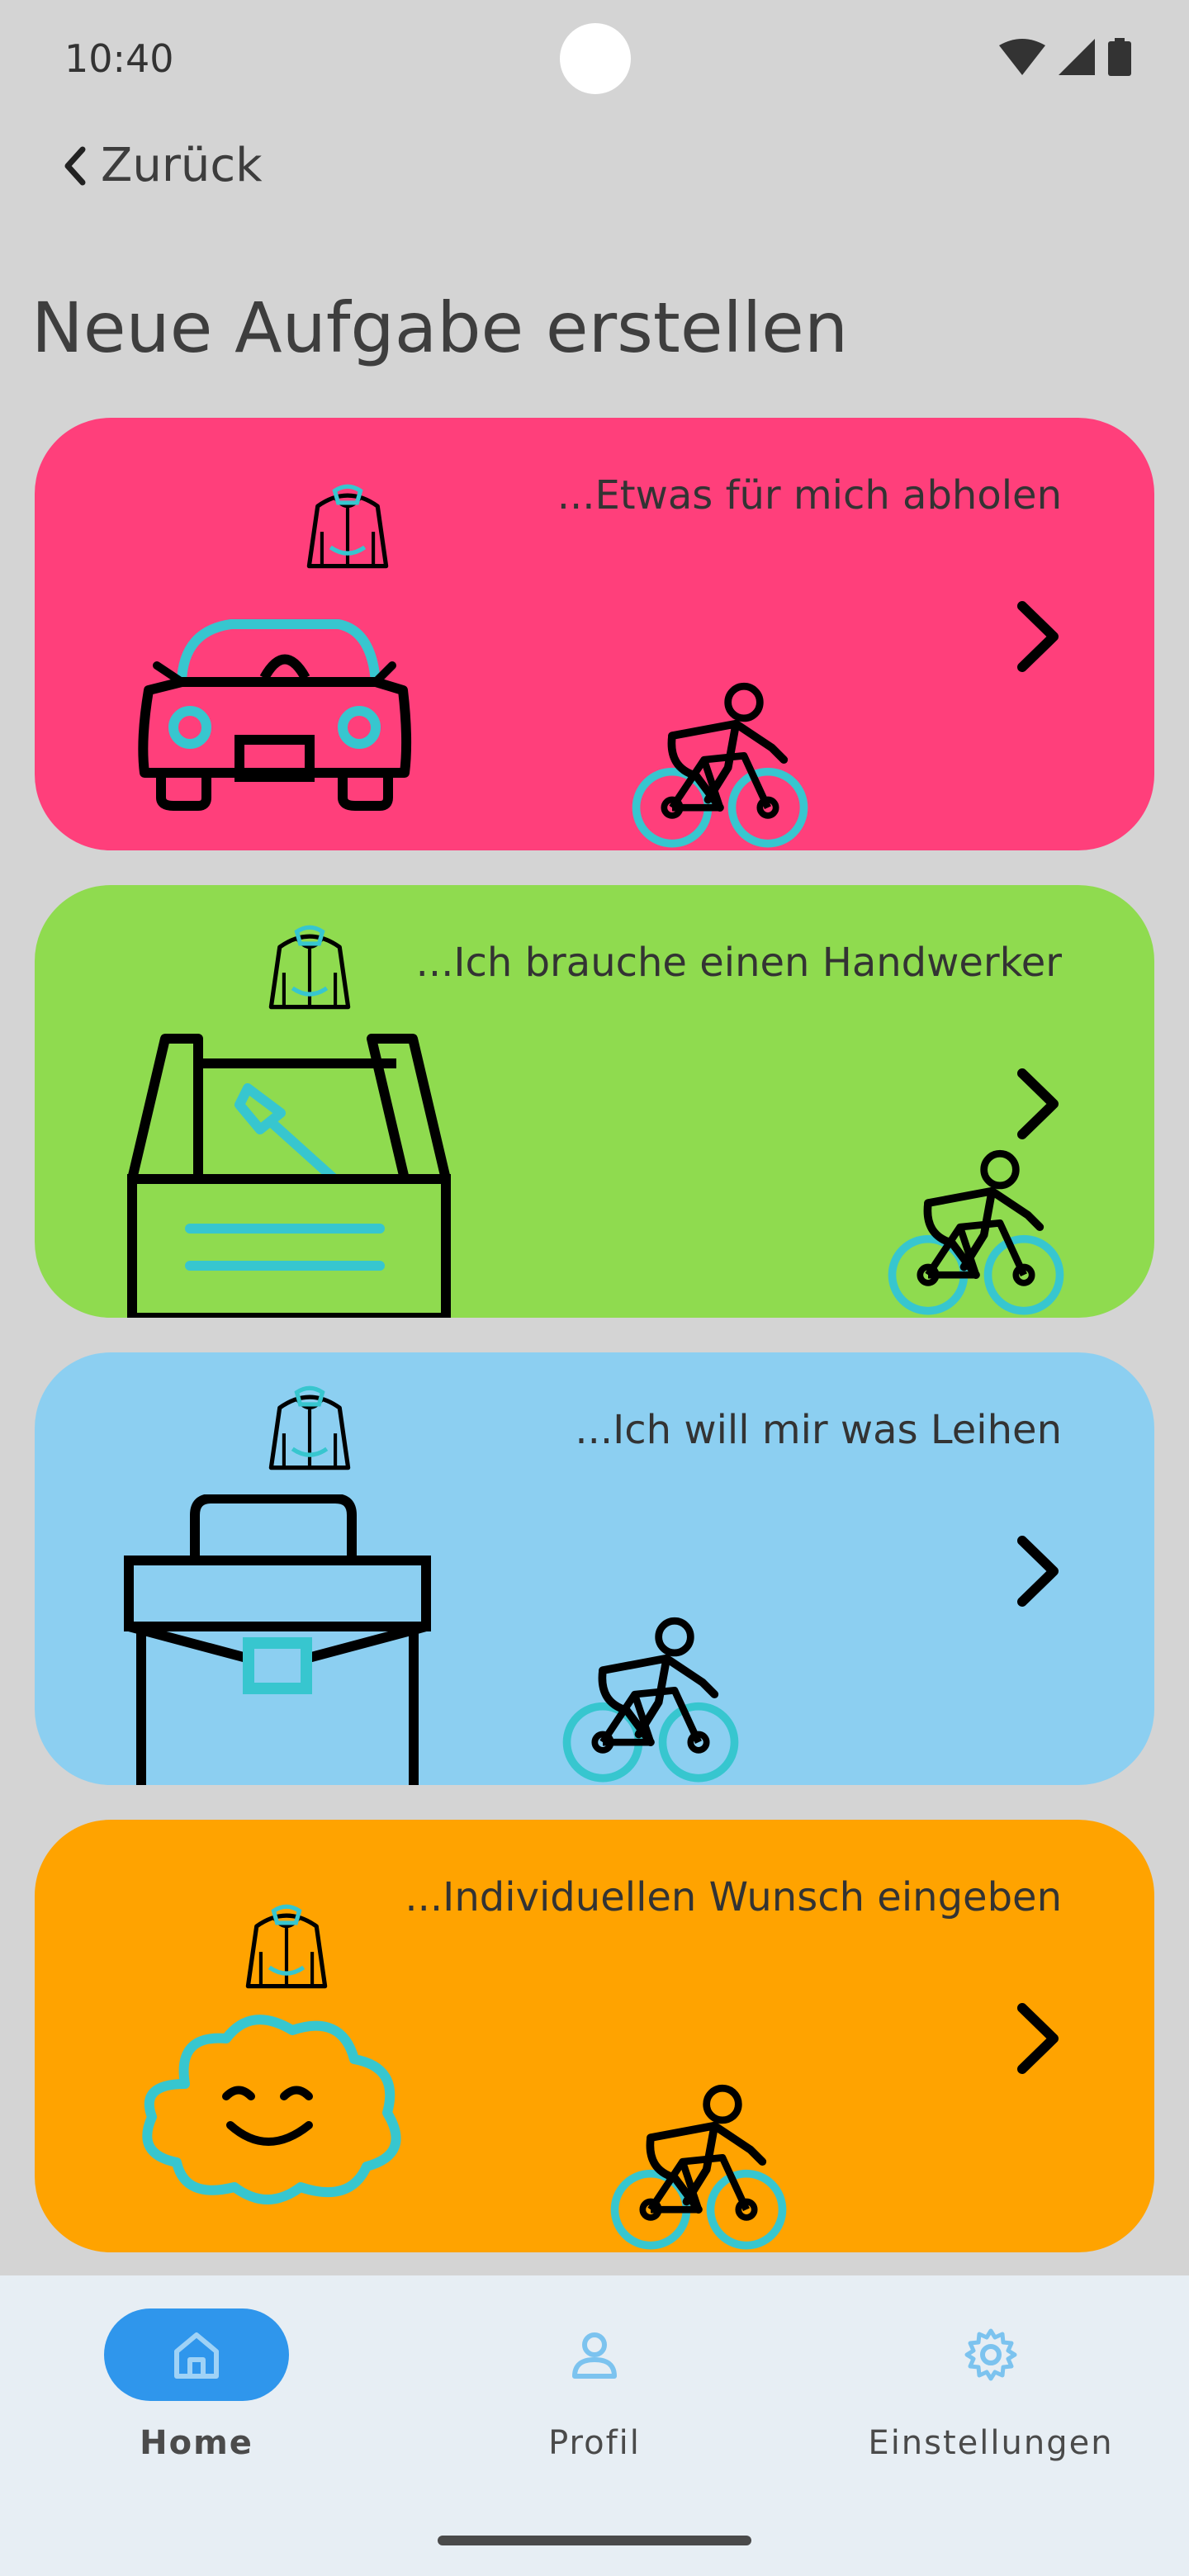 The image size is (1189, 2576). Describe the element at coordinates (440, 327) in the screenshot. I see `page-title: Neue Aufgabe erstellen` at that location.